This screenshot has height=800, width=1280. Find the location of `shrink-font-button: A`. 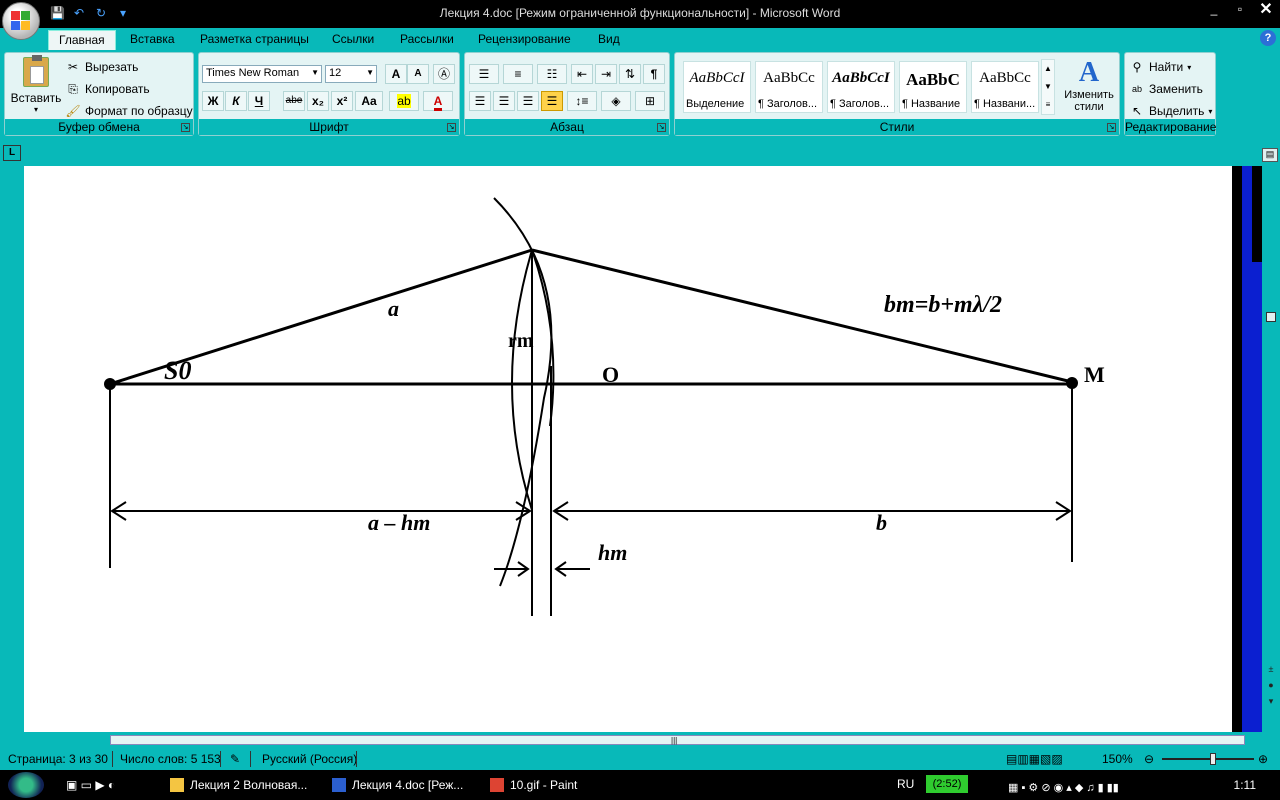

shrink-font-button: A is located at coordinates (418, 74).